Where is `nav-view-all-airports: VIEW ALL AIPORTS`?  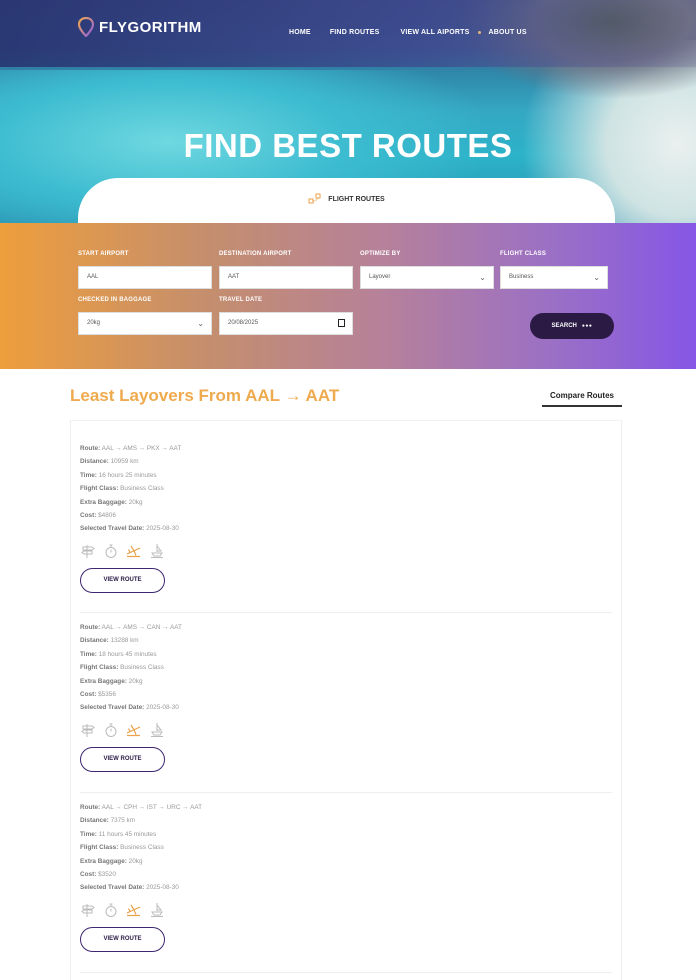
nav-view-all-airports: VIEW ALL AIPORTS is located at coordinates (434, 32).